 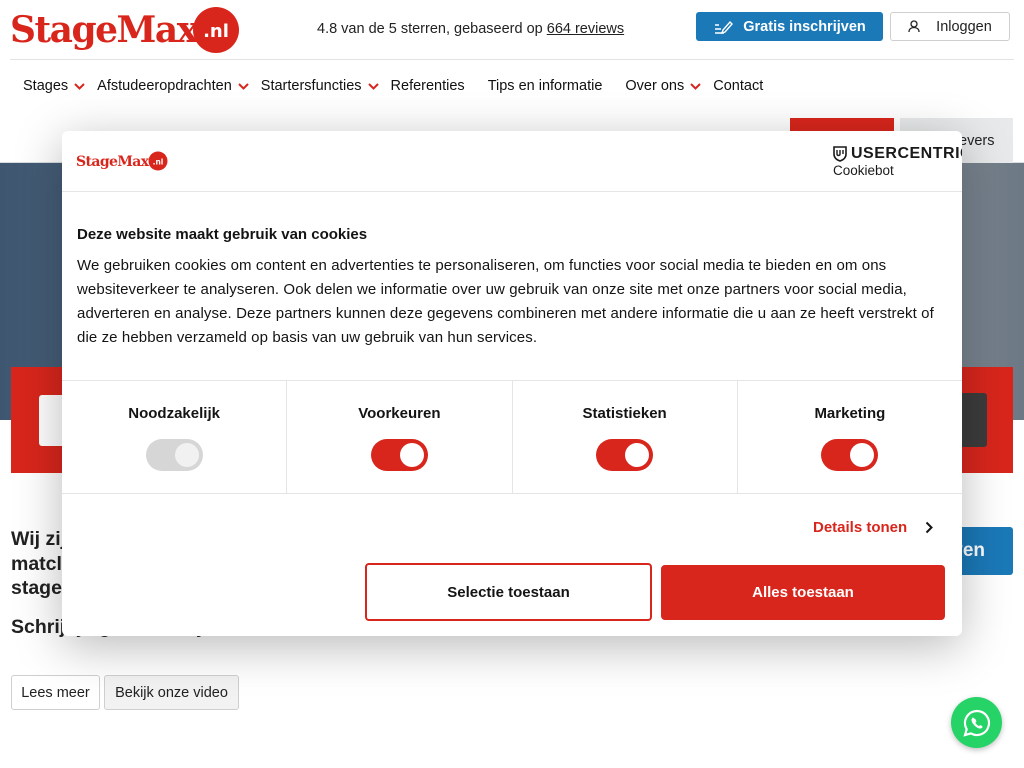 I want to click on consent-category-label: Noodzakelijk, so click(x=174, y=413).